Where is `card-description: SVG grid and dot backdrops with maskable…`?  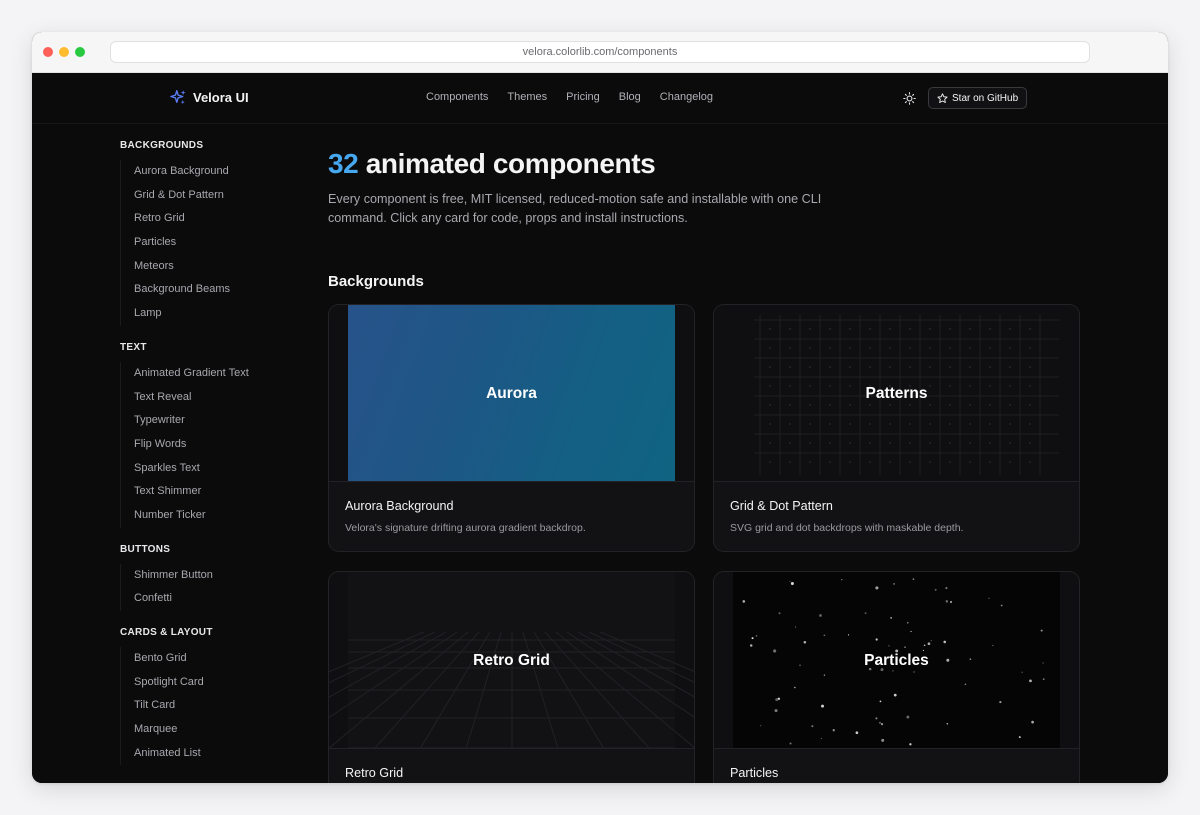 card-description: SVG grid and dot backdrops with maskable… is located at coordinates (847, 528).